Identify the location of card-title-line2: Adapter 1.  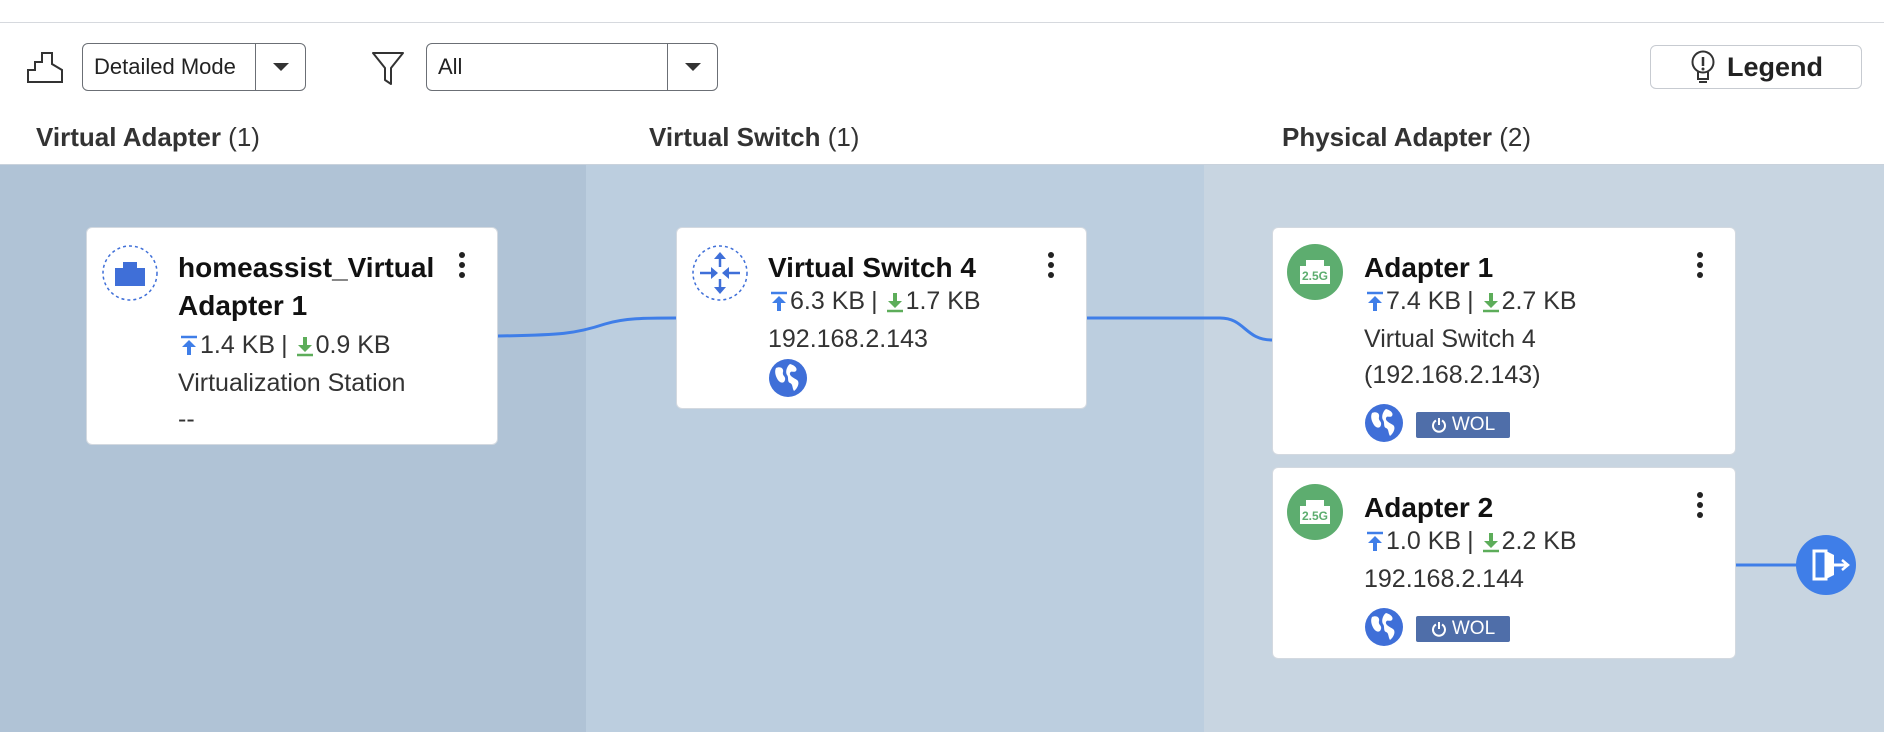
(243, 305).